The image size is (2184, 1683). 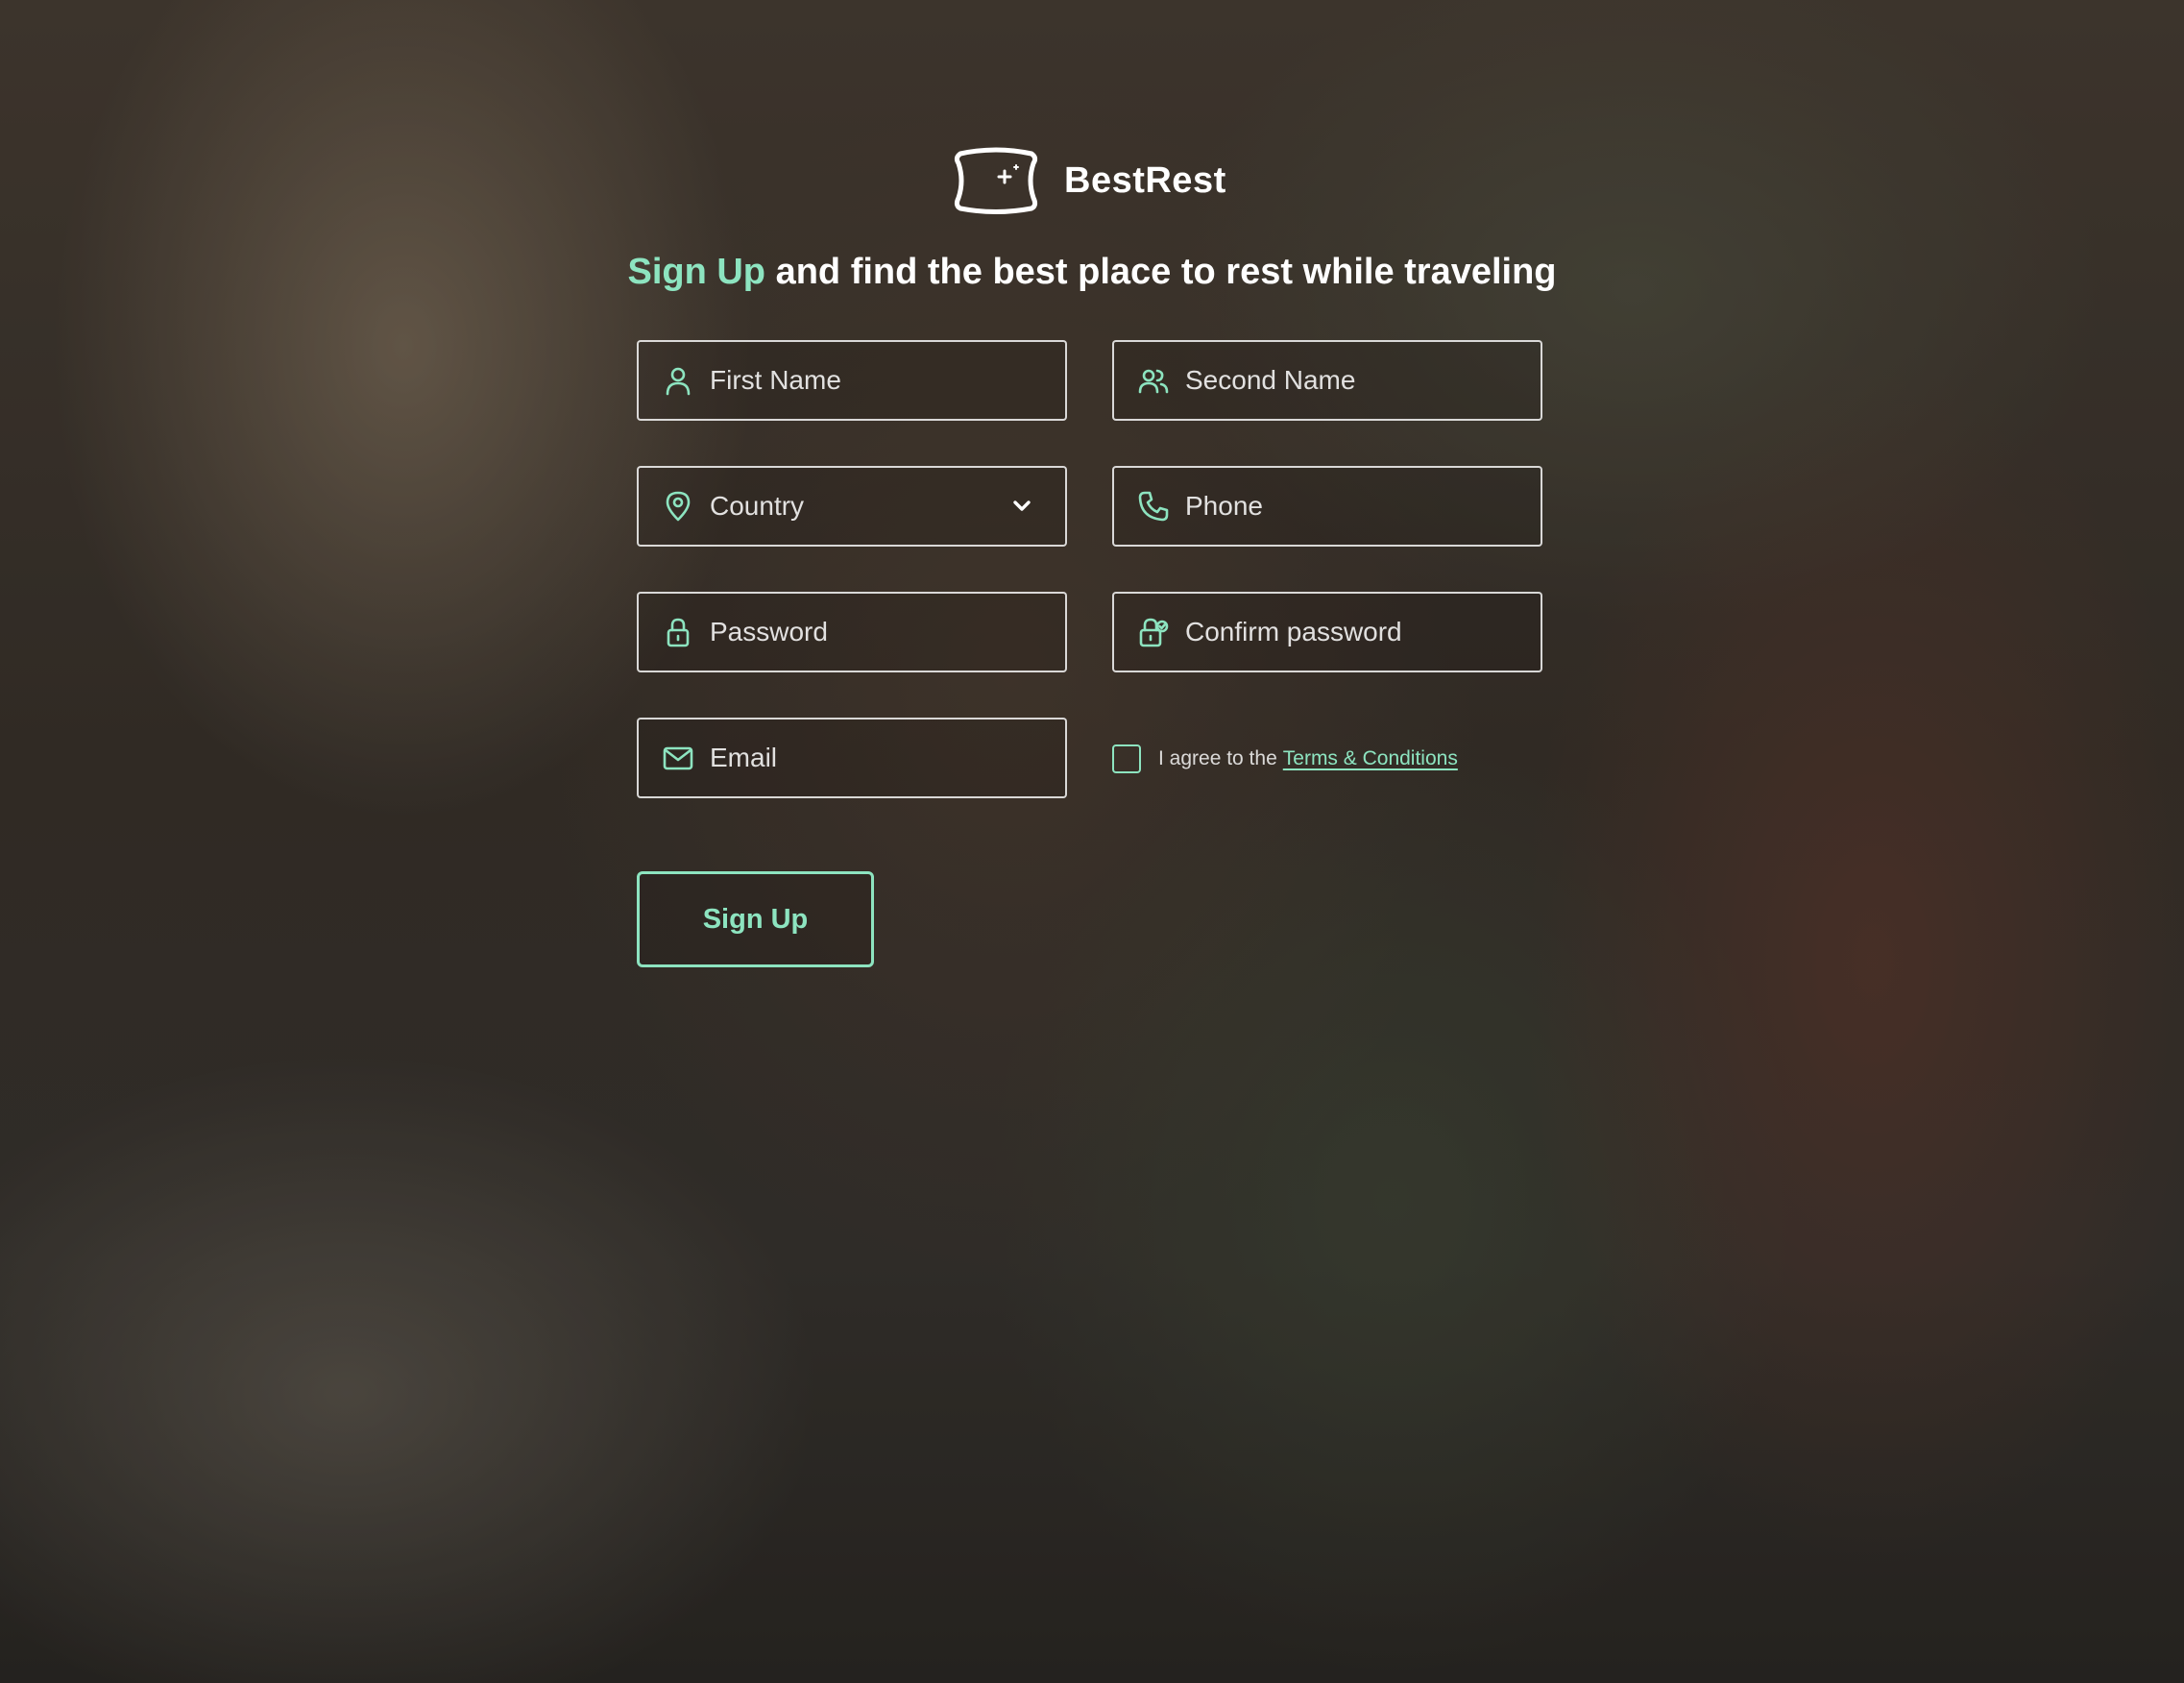 I want to click on confirm-password-field, so click(x=1327, y=632).